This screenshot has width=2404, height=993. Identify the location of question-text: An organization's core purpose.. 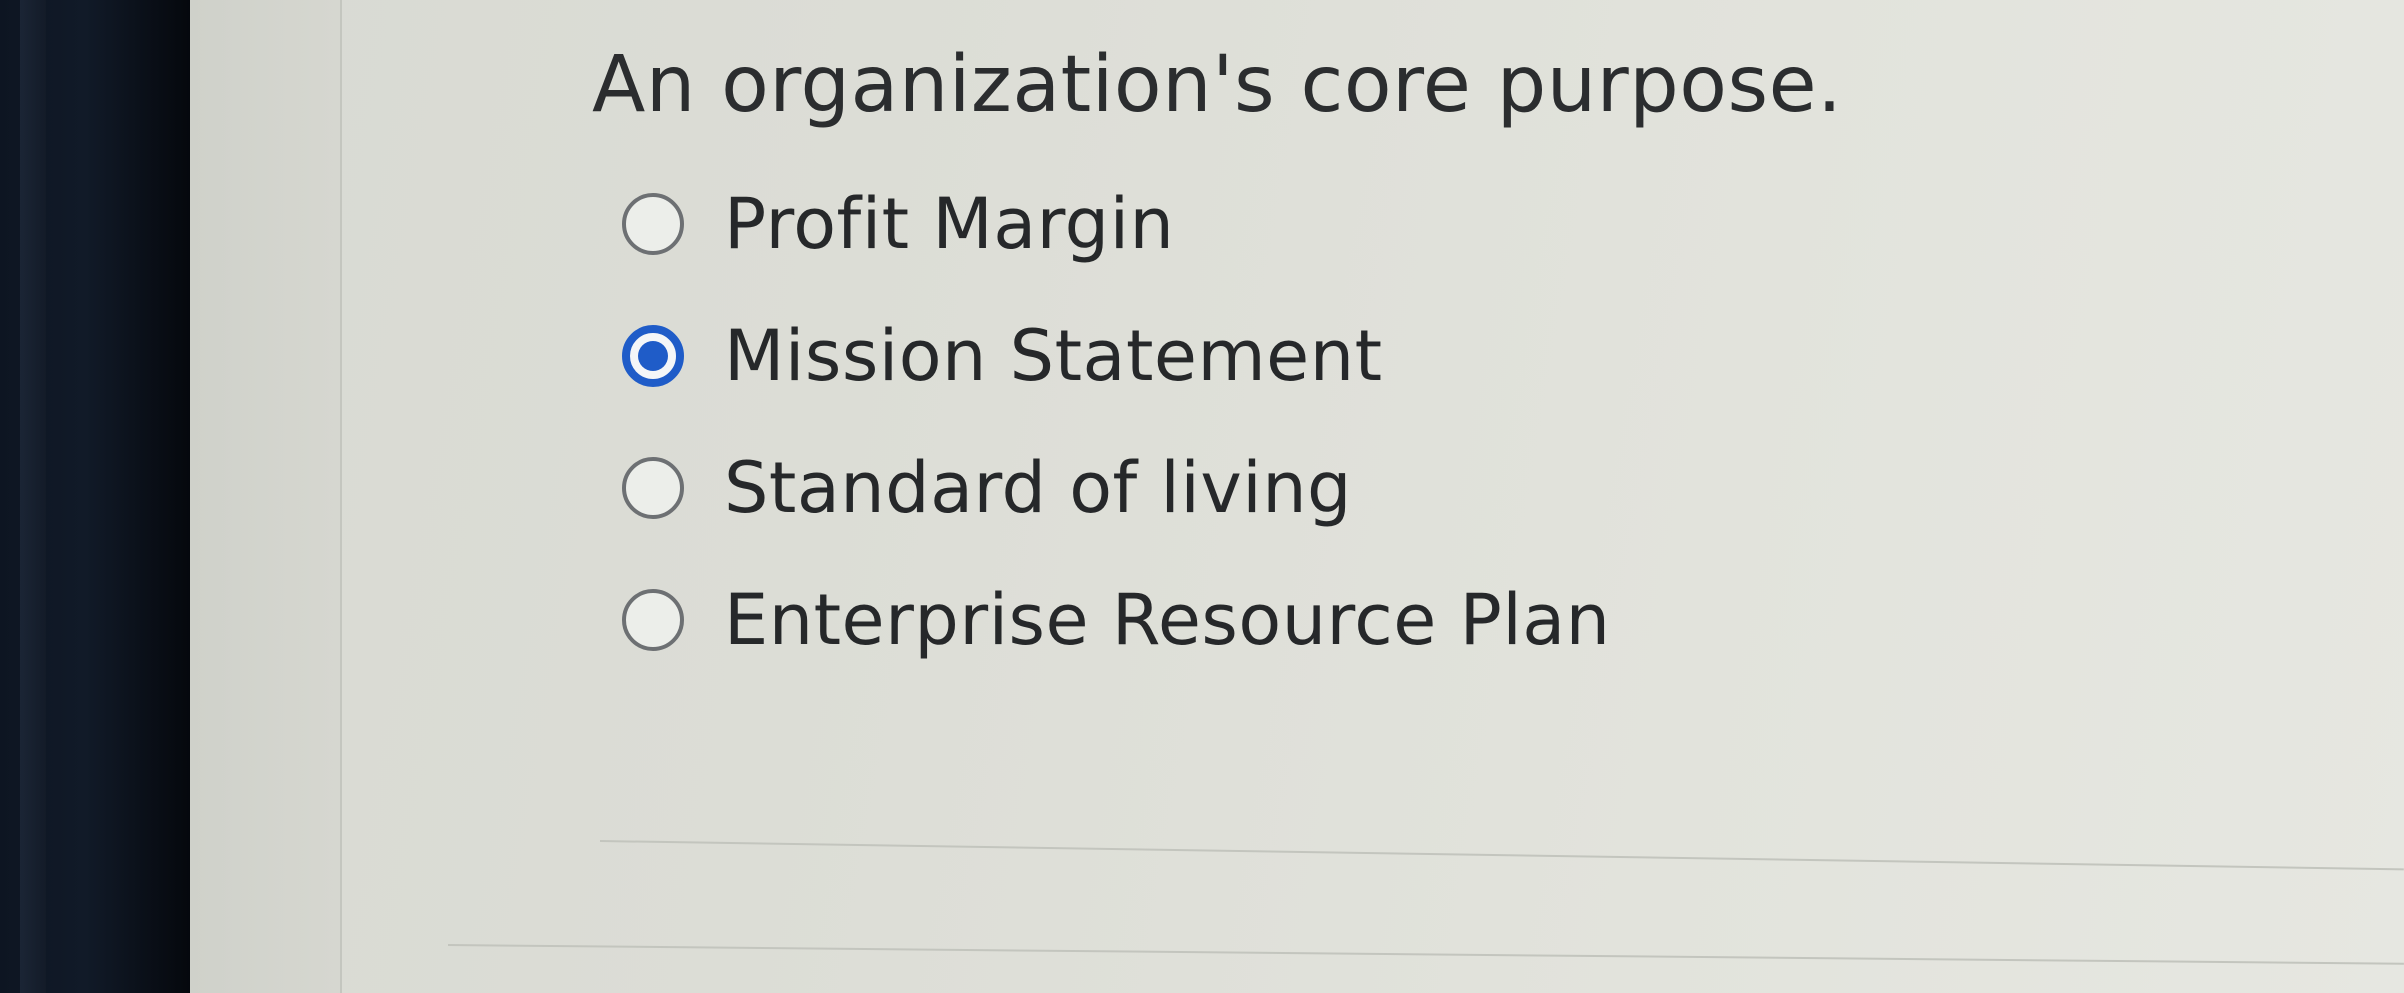
(1217, 85).